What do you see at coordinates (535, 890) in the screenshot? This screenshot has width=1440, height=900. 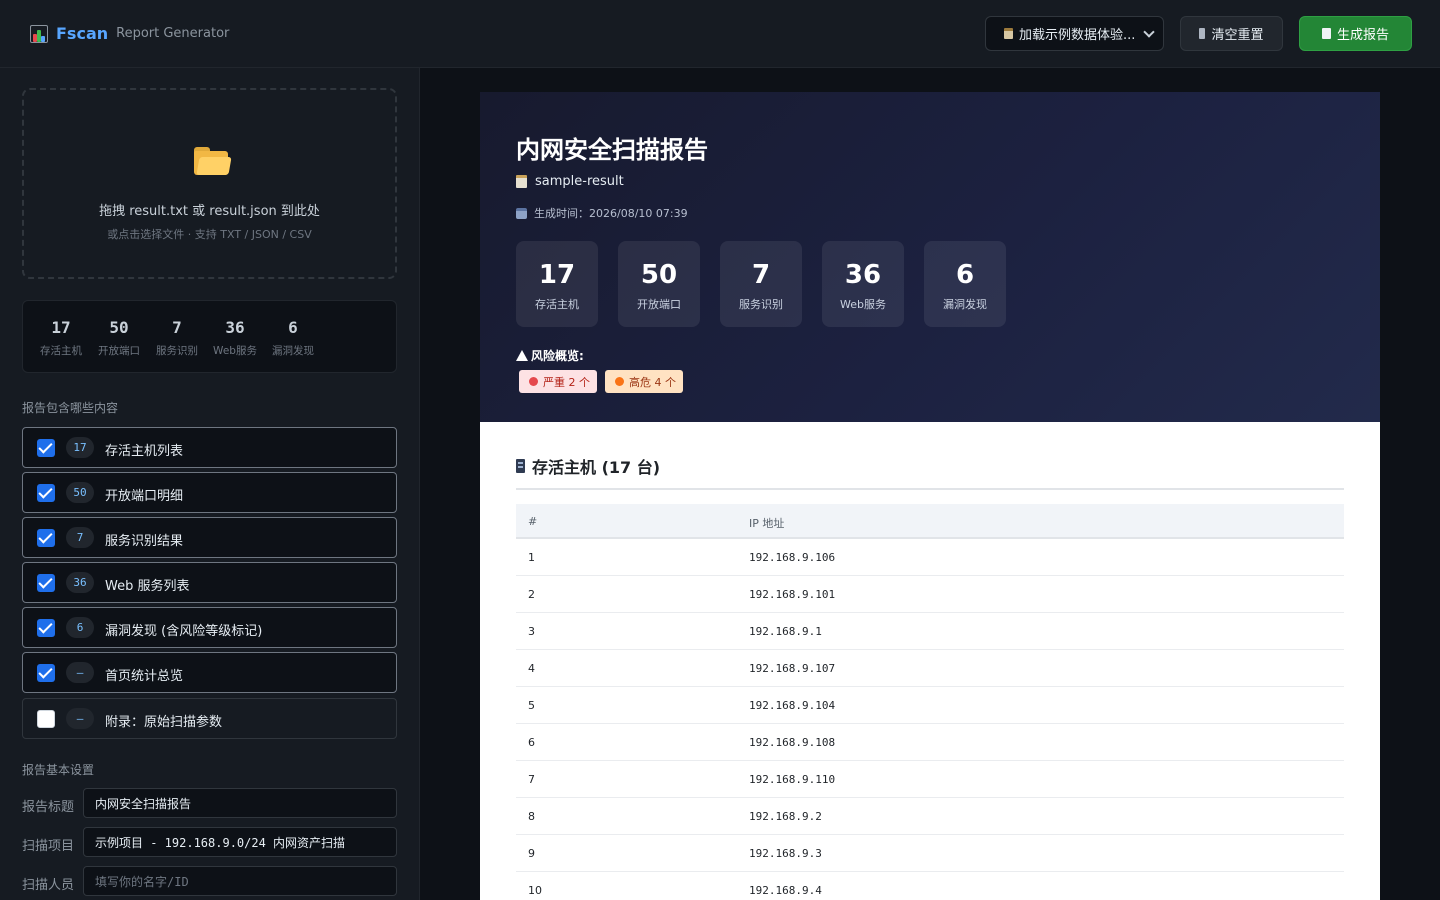 I see `row-index: 10` at bounding box center [535, 890].